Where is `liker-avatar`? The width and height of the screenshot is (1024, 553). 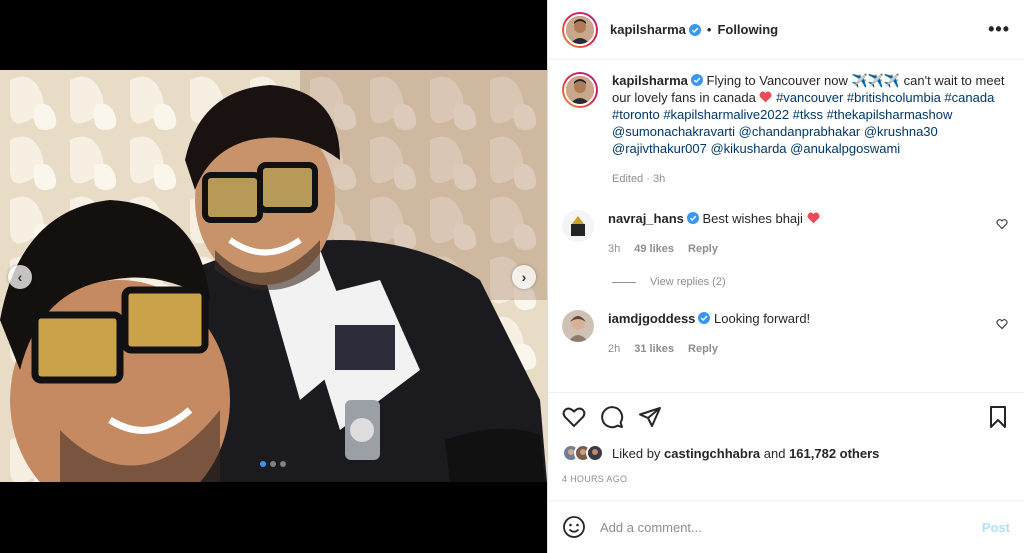 liker-avatar is located at coordinates (595, 453).